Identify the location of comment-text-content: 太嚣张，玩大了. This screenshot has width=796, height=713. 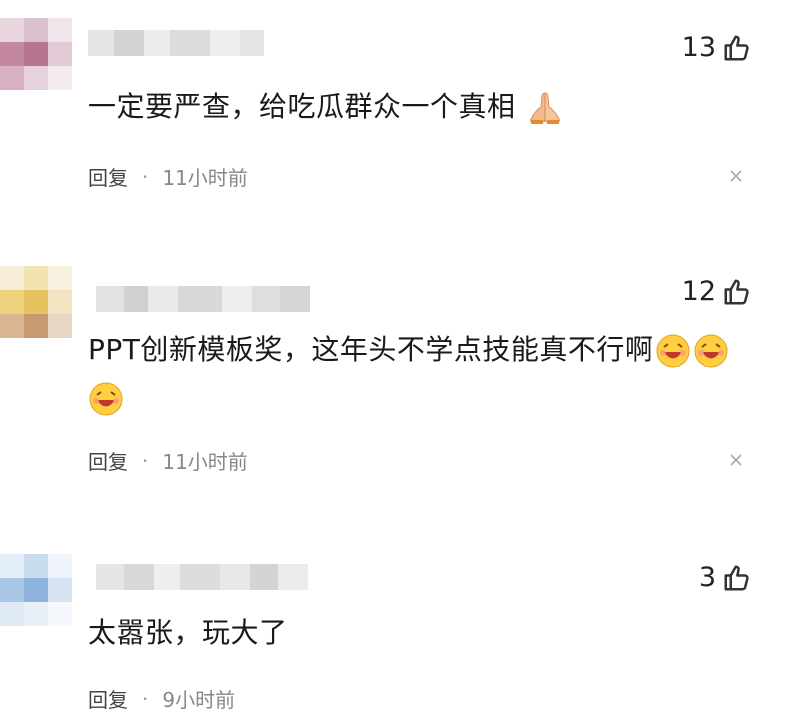
(188, 632).